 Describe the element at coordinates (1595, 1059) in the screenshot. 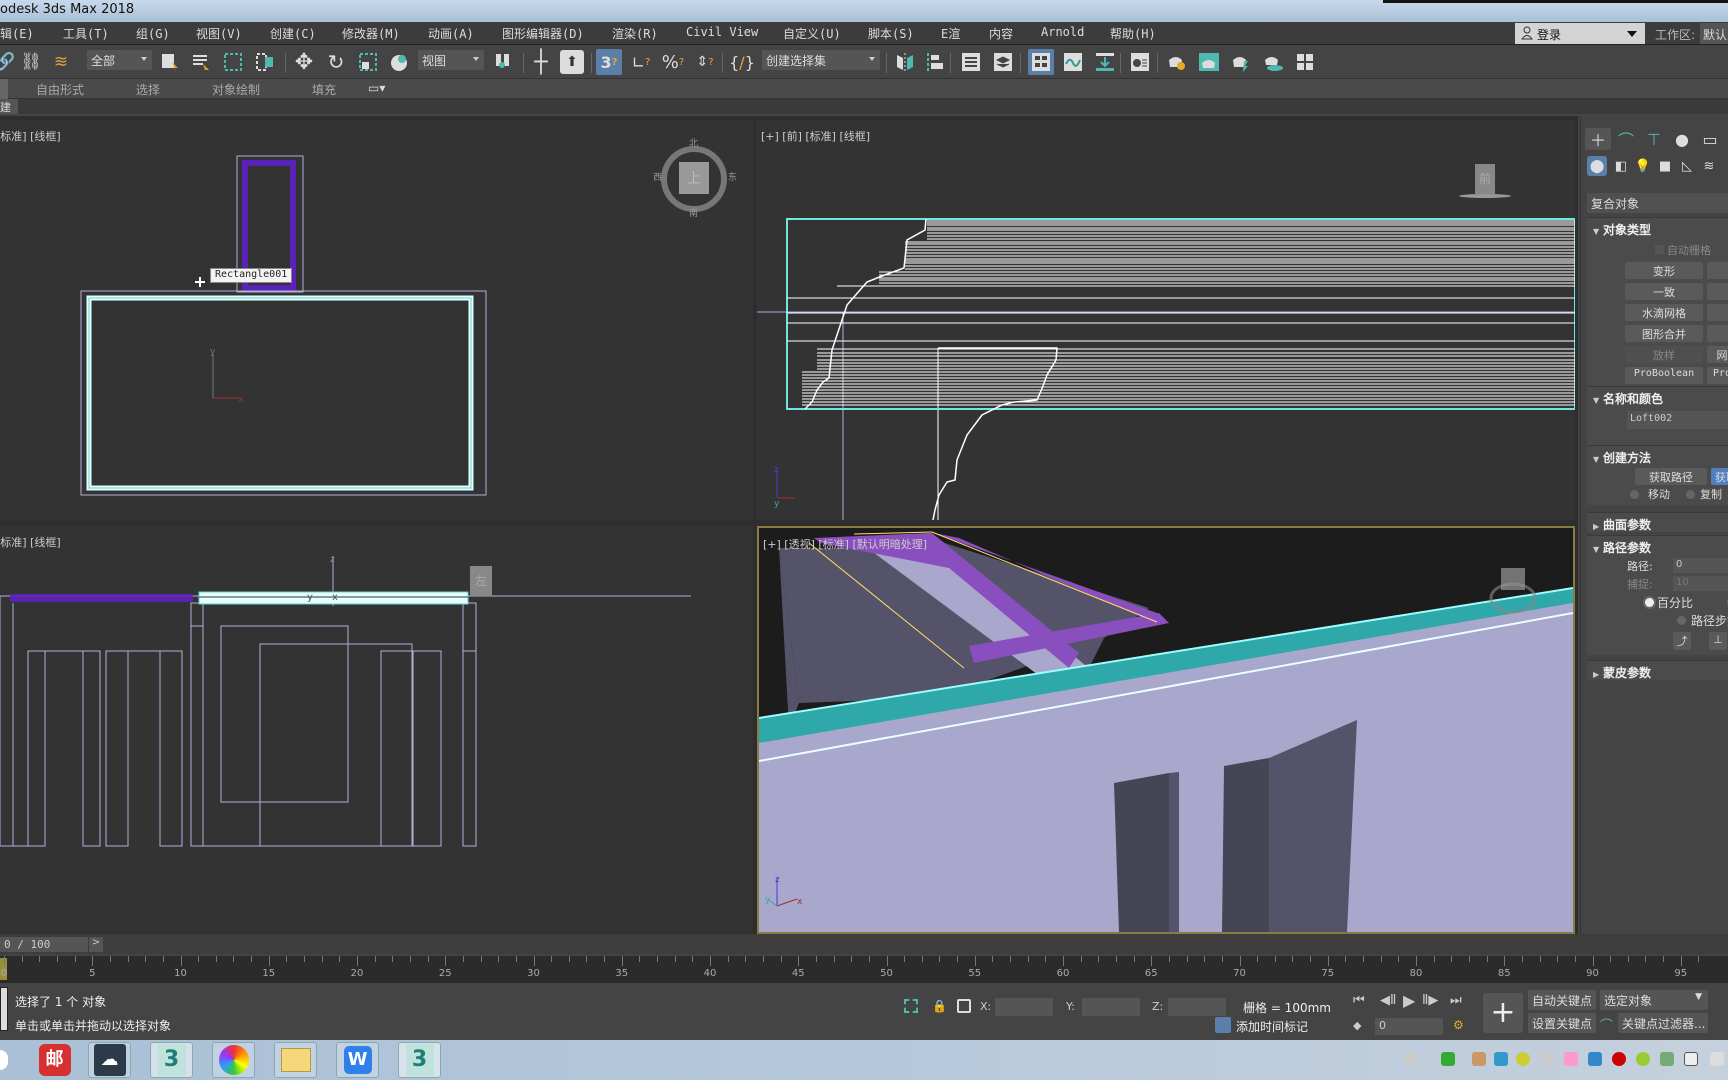

I see `autodesk-tray-icon` at that location.